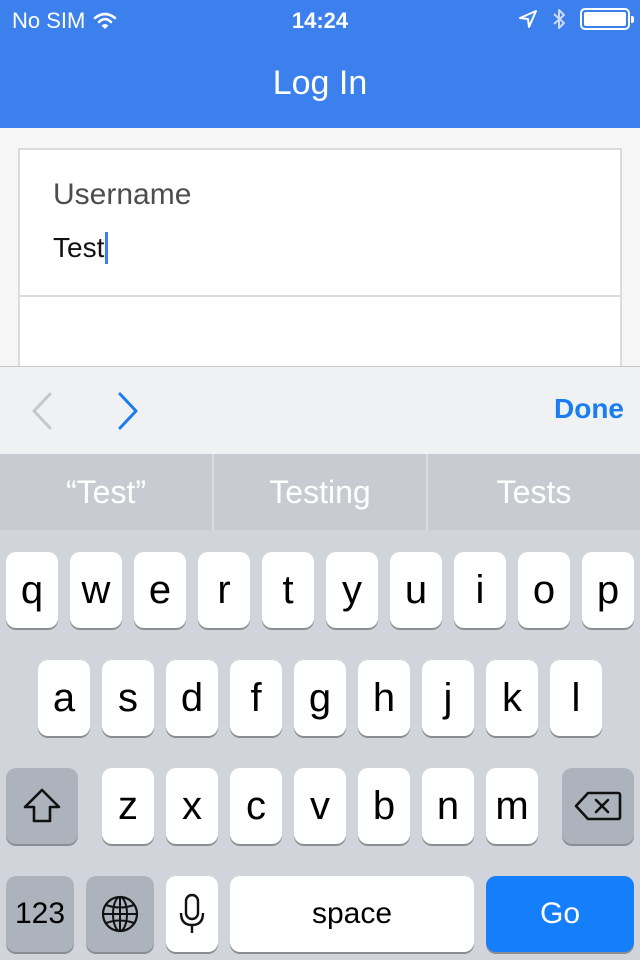 Image resolution: width=640 pixels, height=960 pixels. I want to click on key-q: q, so click(32, 590).